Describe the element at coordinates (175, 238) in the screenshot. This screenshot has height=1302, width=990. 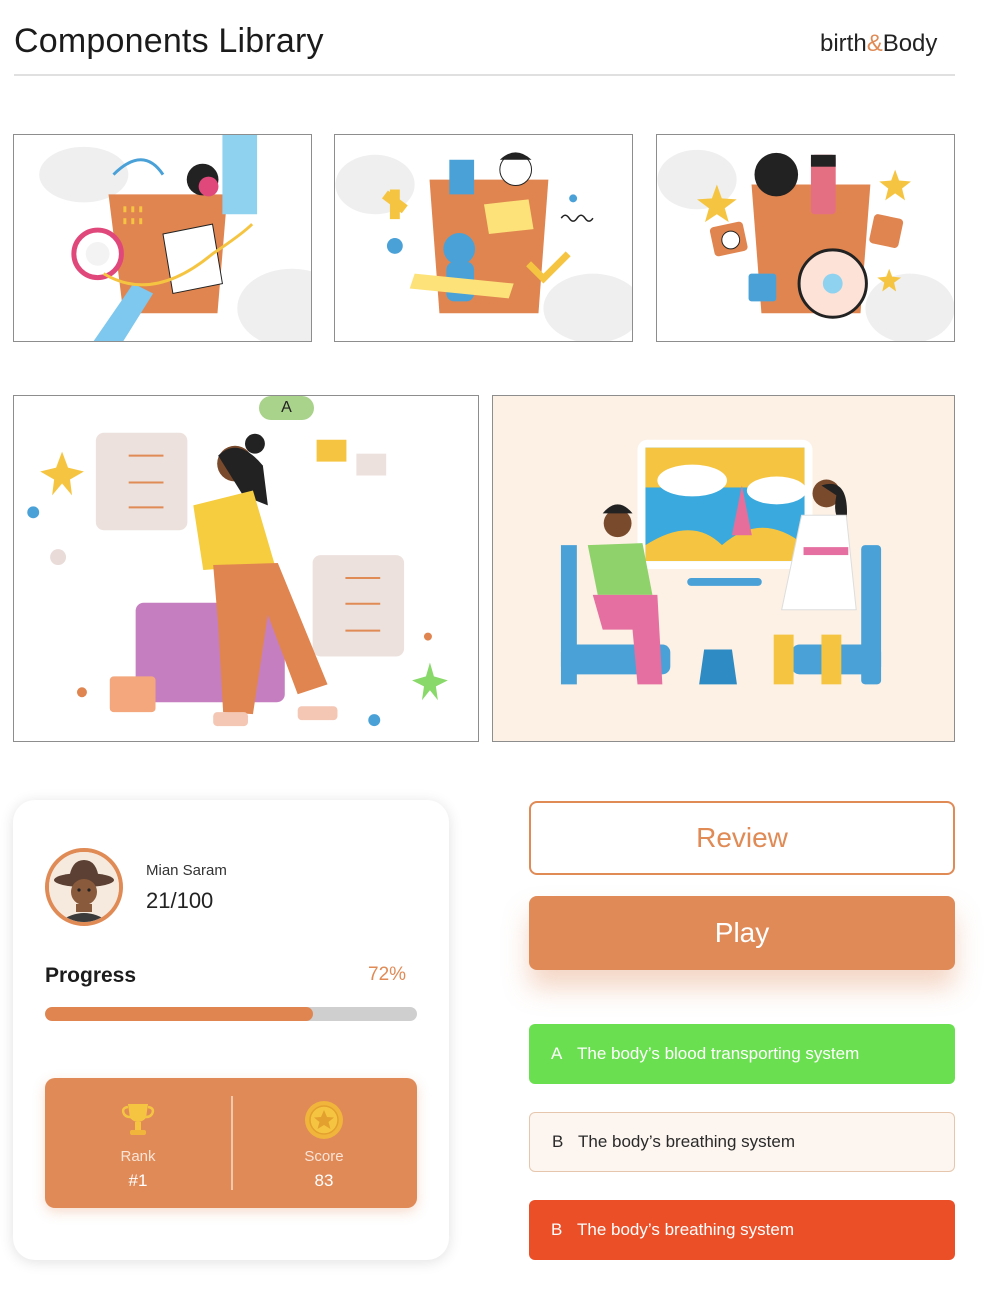
I see `medical-bag-illustration` at that location.